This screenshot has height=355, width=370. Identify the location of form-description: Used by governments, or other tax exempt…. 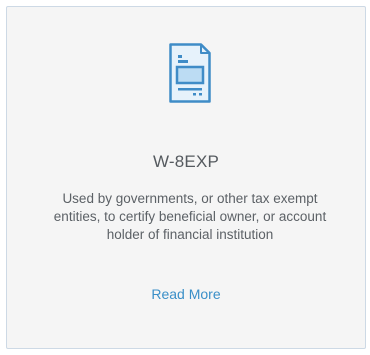
(190, 216).